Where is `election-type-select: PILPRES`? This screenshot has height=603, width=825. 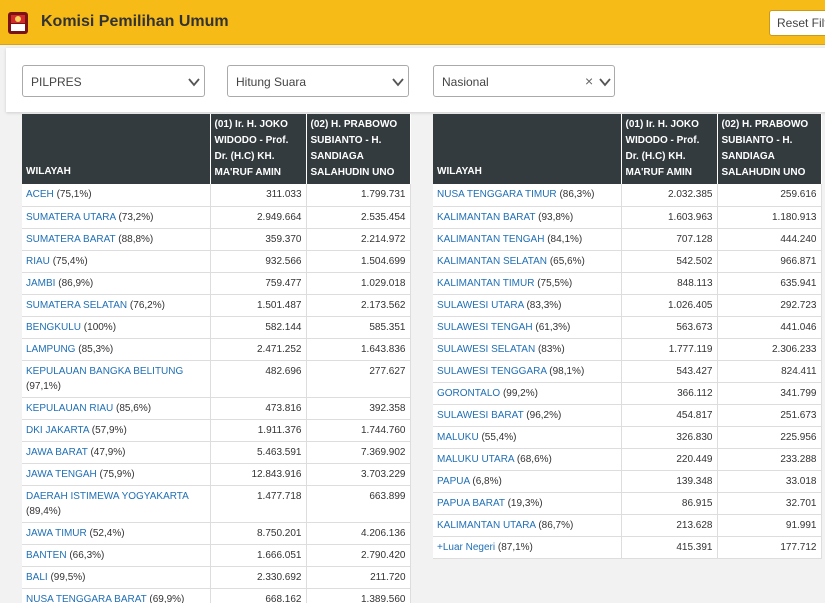 election-type-select: PILPRES is located at coordinates (113, 81).